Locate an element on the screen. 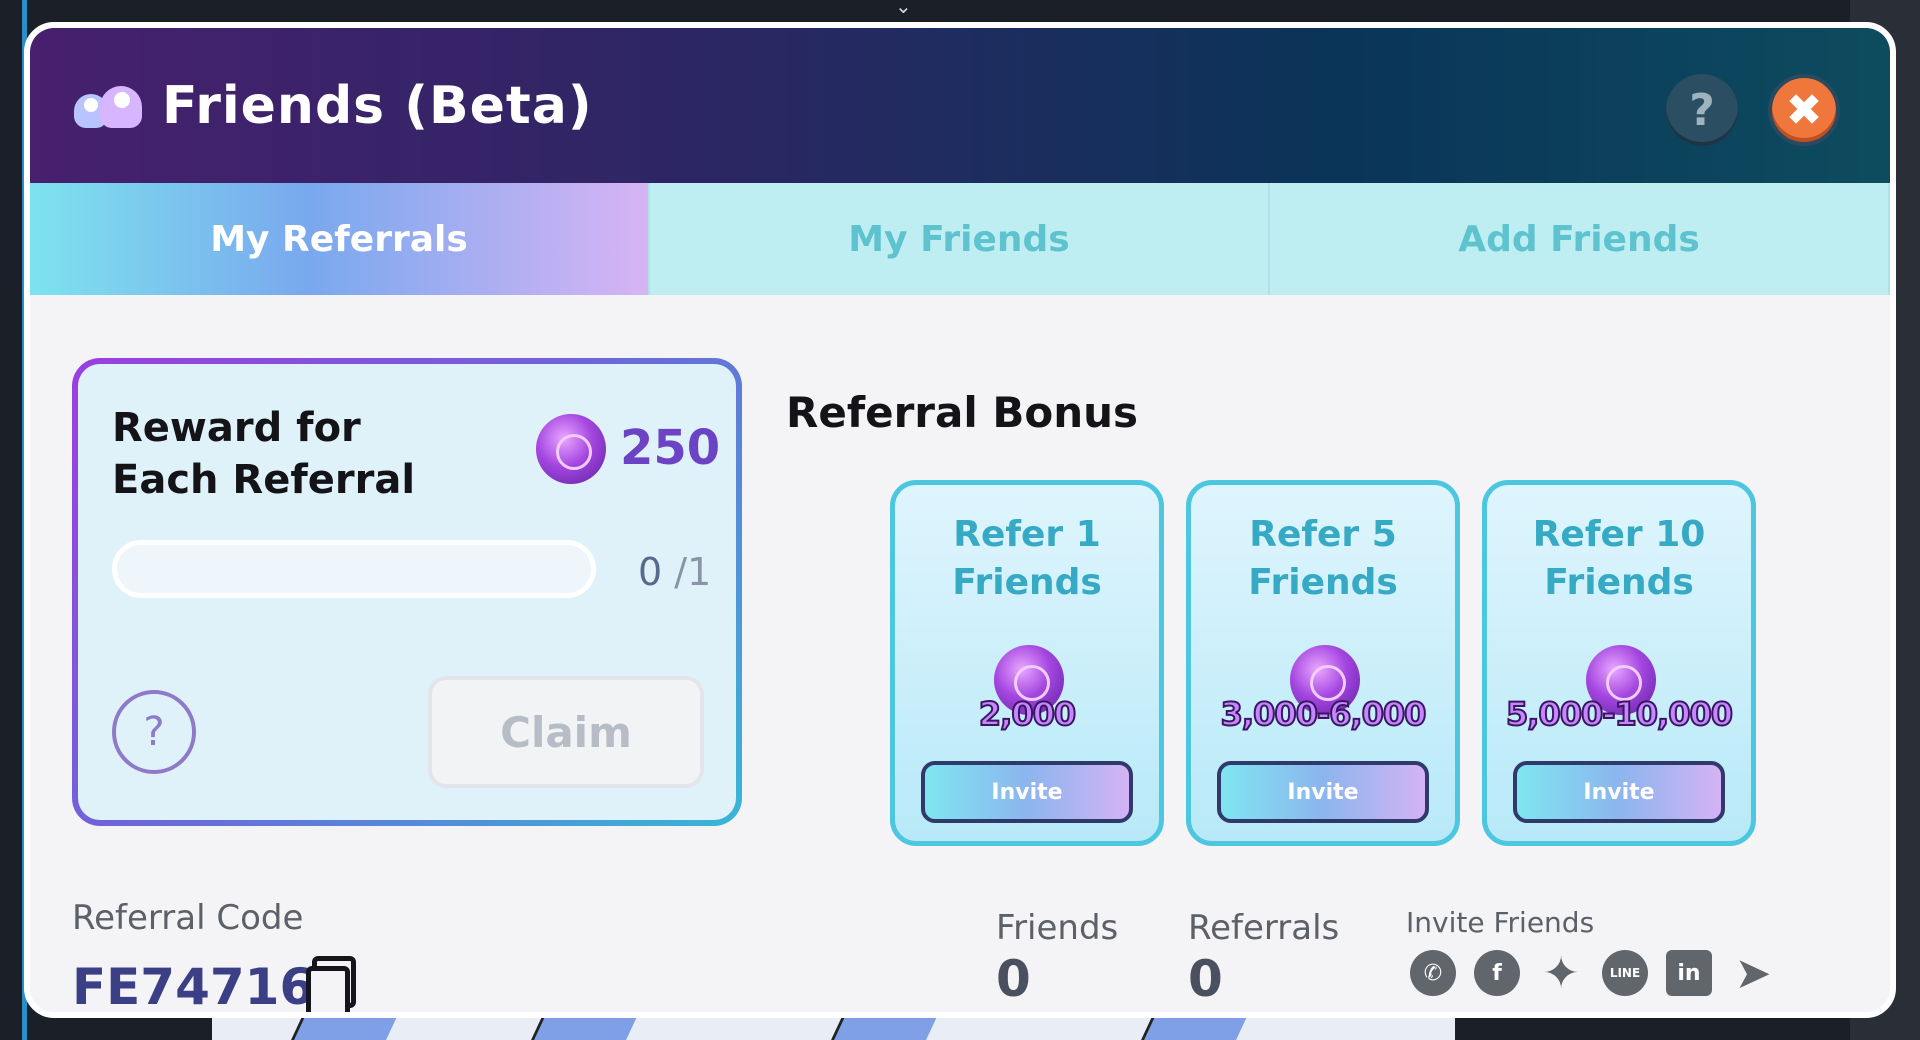 Image resolution: width=1920 pixels, height=1040 pixels. bonus-amount: 3,000-6,000 is located at coordinates (1324, 714).